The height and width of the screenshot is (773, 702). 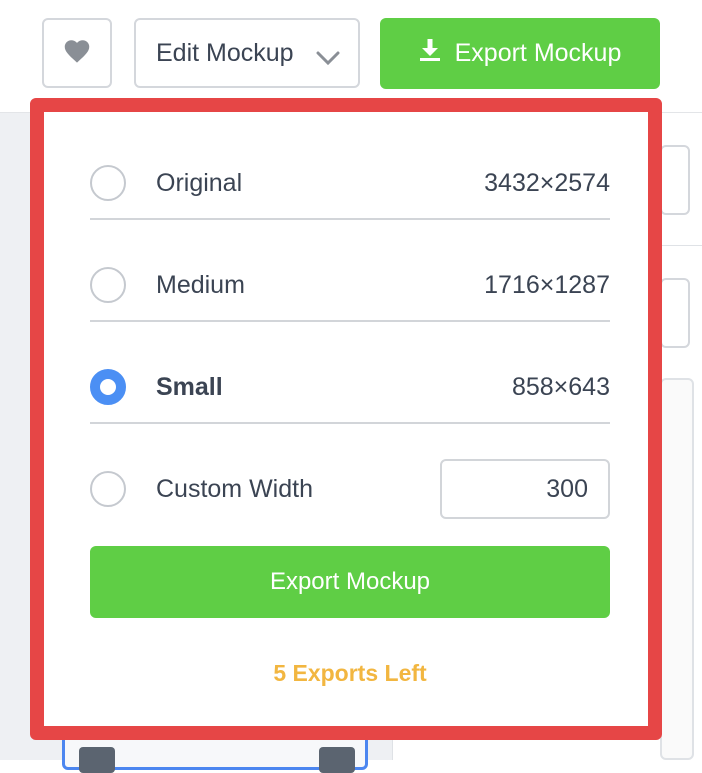 What do you see at coordinates (350, 673) in the screenshot?
I see `exports-remaining-text: 5 Exports Left` at bounding box center [350, 673].